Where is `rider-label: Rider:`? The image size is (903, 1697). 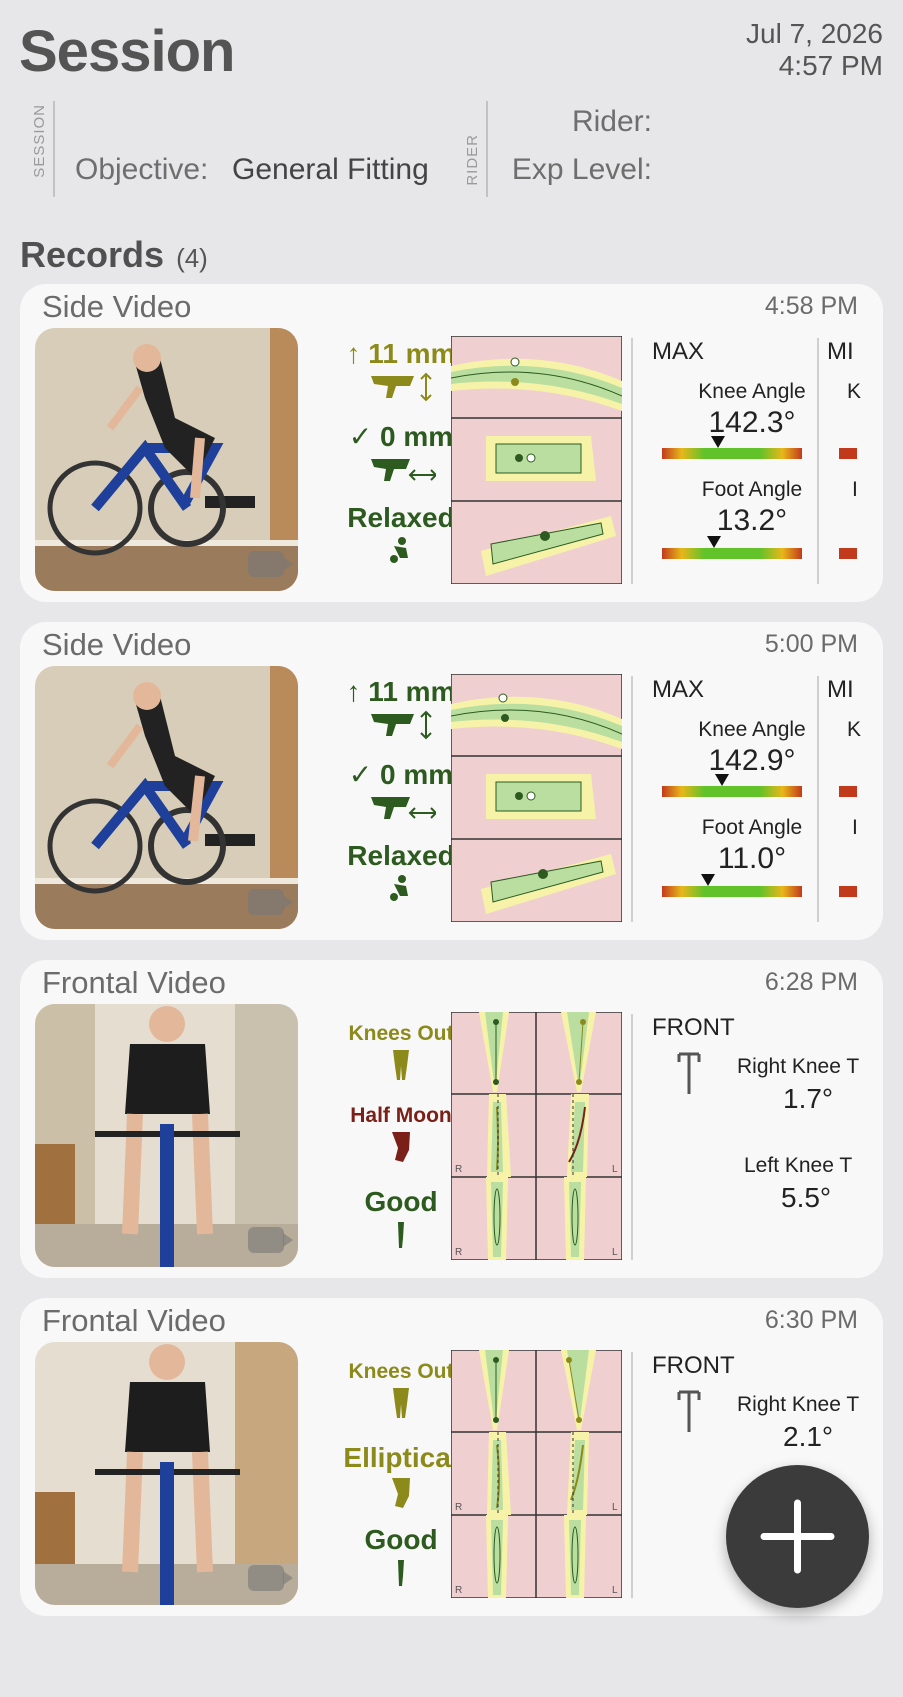 rider-label: Rider: is located at coordinates (612, 122).